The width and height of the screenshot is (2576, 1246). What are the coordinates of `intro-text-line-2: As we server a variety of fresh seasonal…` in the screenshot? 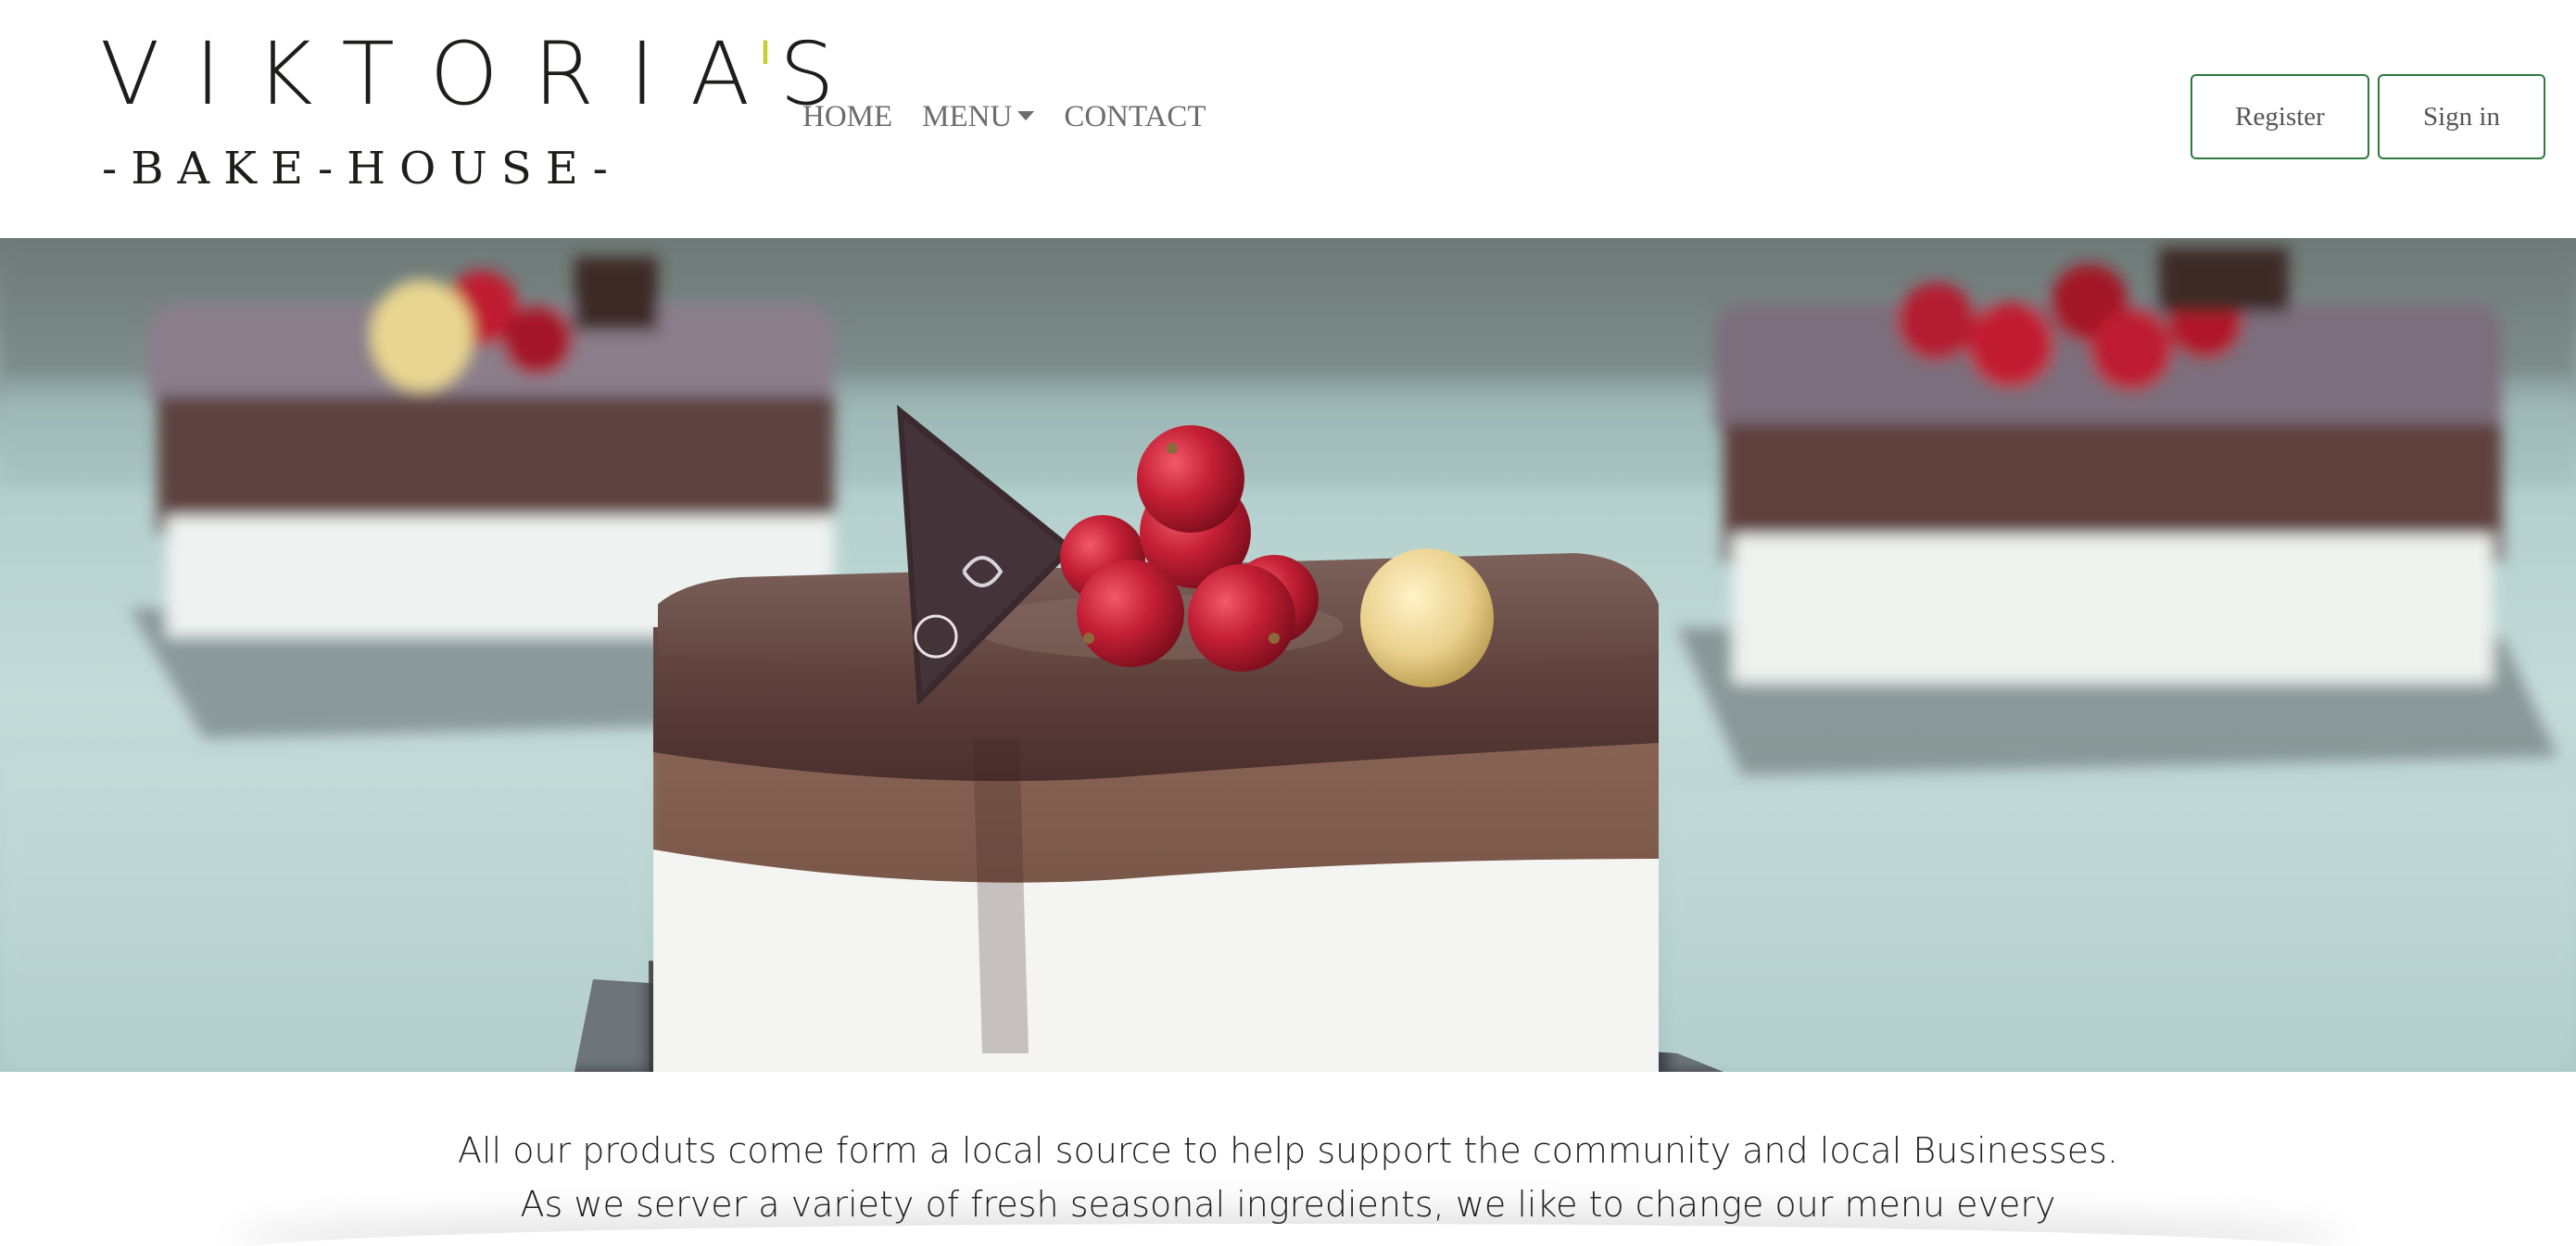 It's located at (1288, 1204).